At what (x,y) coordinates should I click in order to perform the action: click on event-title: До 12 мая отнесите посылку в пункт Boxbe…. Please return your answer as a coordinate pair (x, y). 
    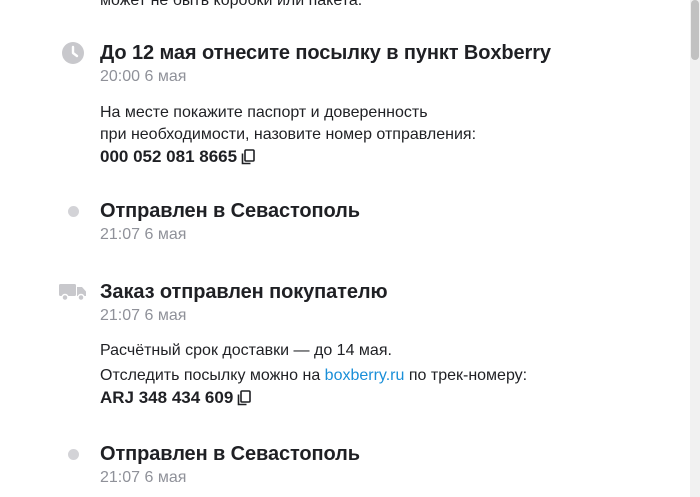
    Looking at the image, I should click on (325, 53).